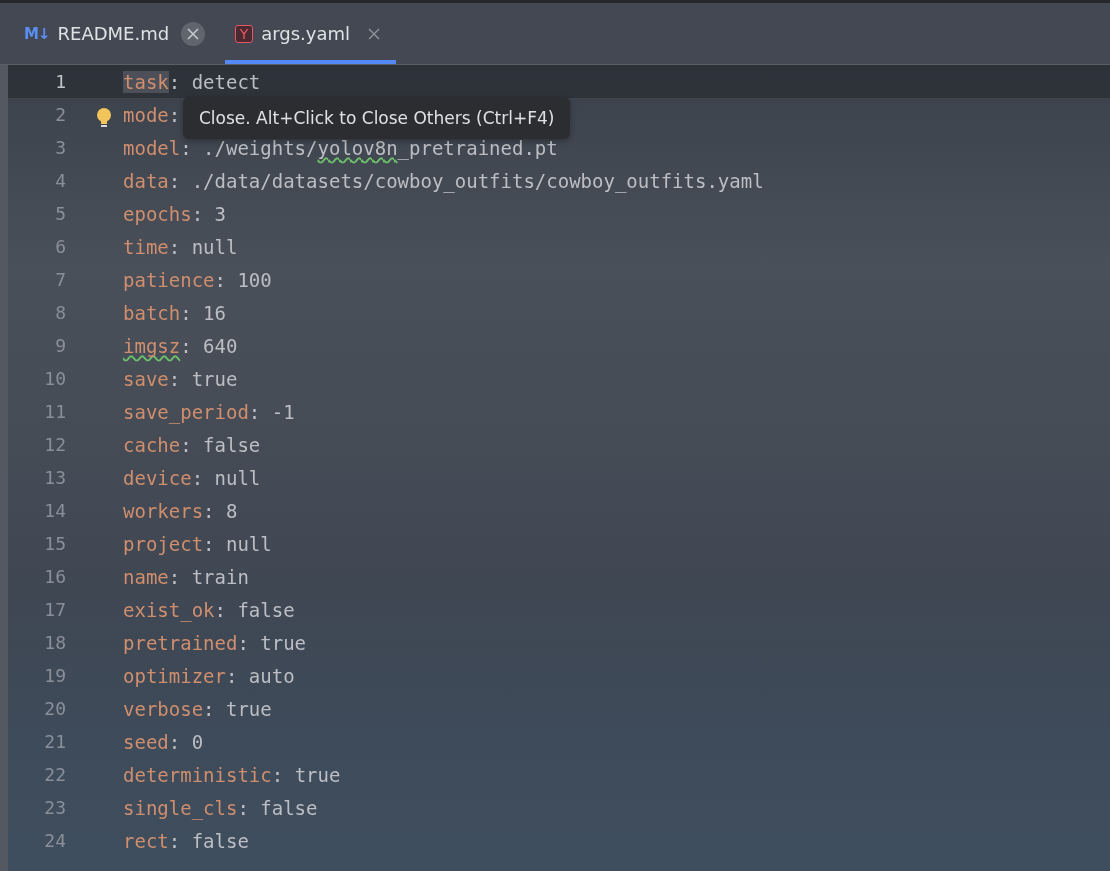 Image resolution: width=1110 pixels, height=871 pixels. Describe the element at coordinates (186, 411) in the screenshot. I see `yaml-key: save_period` at that location.